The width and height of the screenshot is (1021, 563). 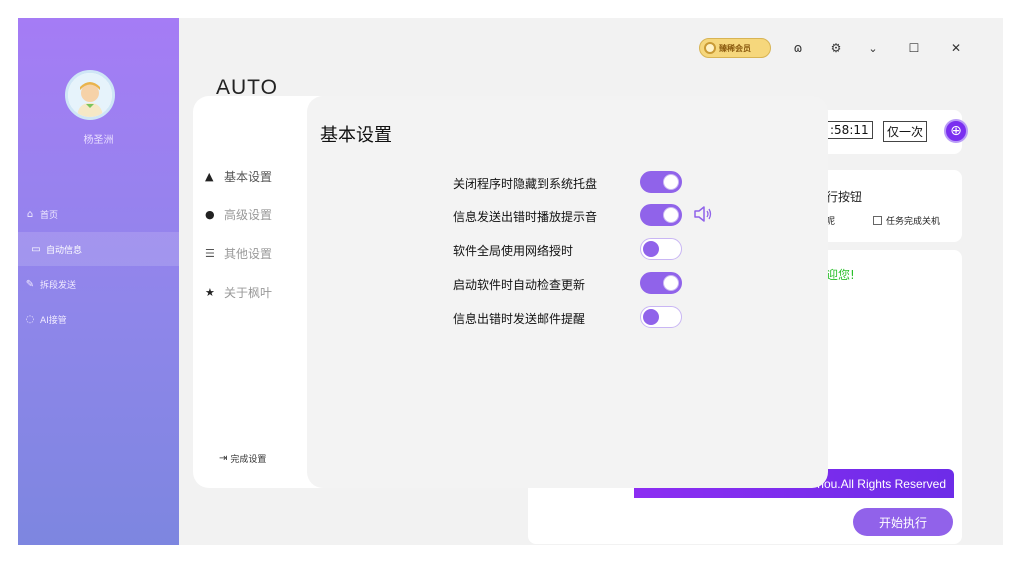 I want to click on setting-label-email-alert: 信息出错时发送邮件提醒, so click(x=519, y=319).